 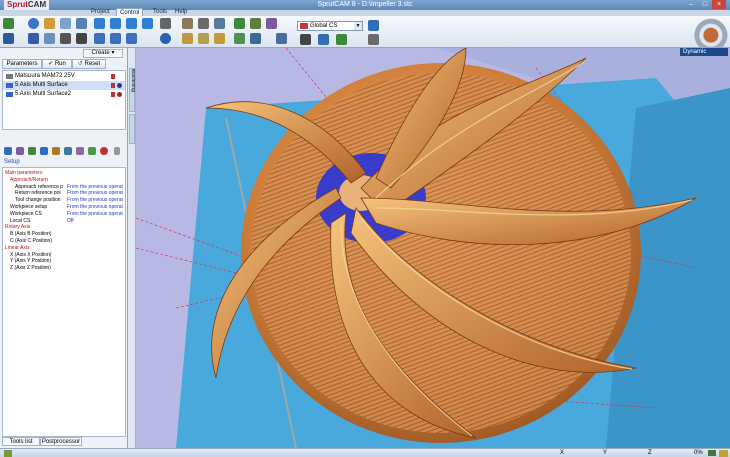 What do you see at coordinates (219, 38) in the screenshot?
I see `layers-icon` at bounding box center [219, 38].